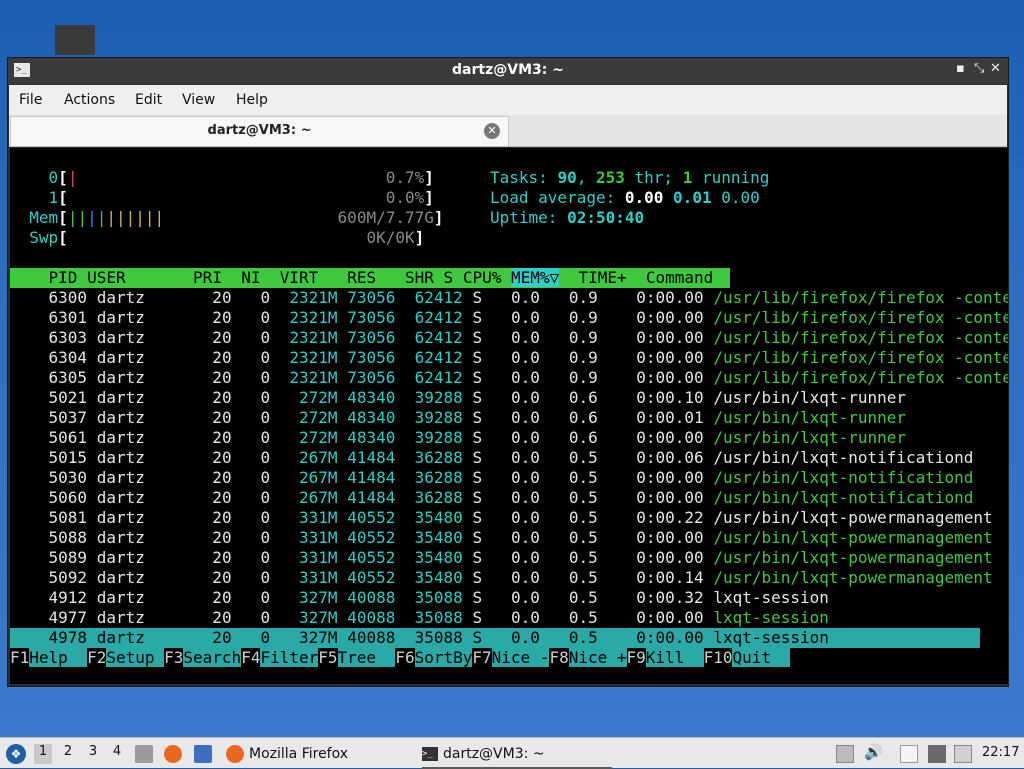  I want to click on fkey-f1: F1, so click(20, 657).